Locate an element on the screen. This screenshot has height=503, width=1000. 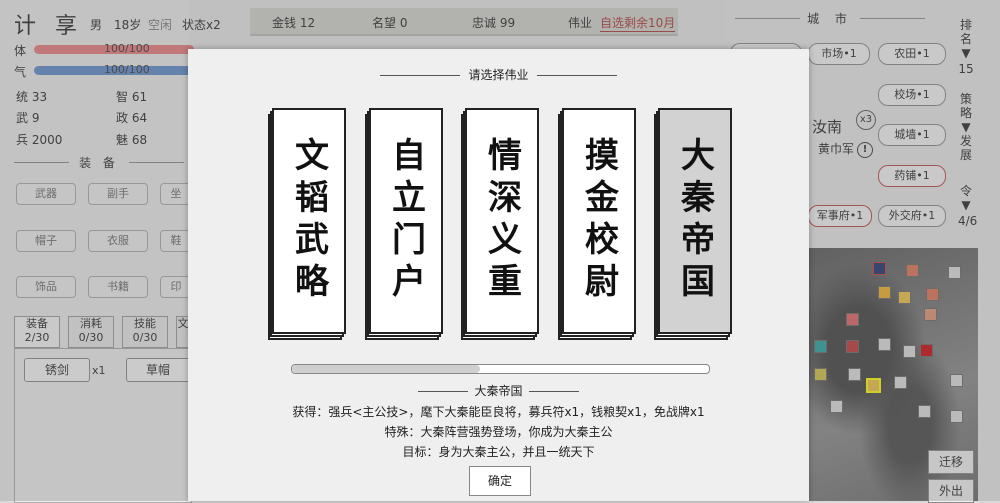
card-face: 自立门户 is located at coordinates (406, 221).